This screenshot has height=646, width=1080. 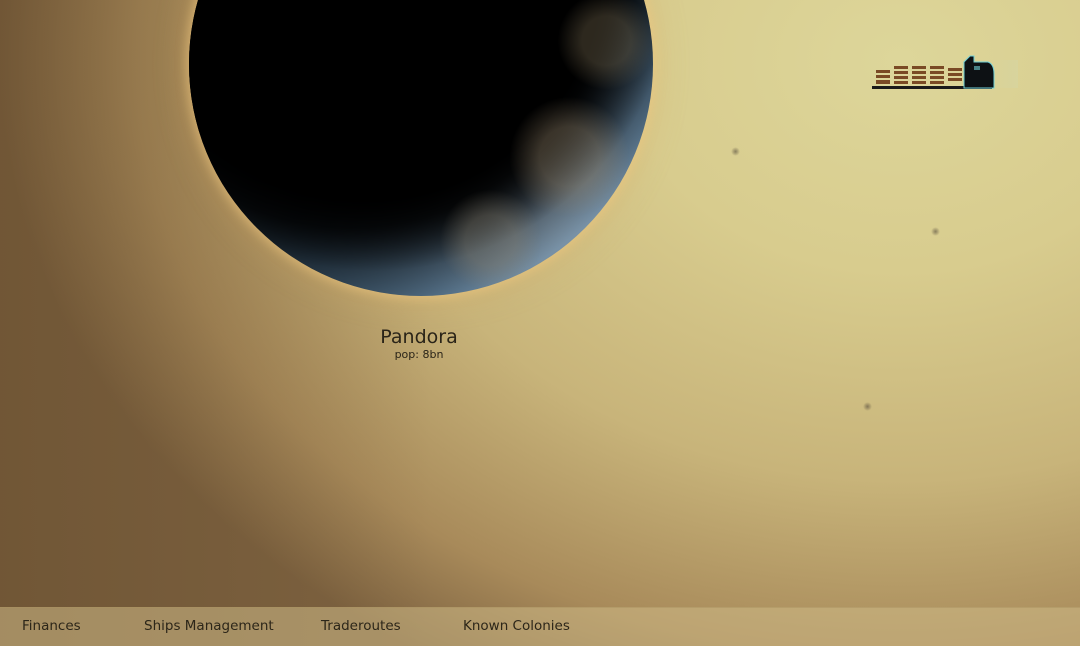 What do you see at coordinates (51, 626) in the screenshot?
I see `nav-finances: Finances` at bounding box center [51, 626].